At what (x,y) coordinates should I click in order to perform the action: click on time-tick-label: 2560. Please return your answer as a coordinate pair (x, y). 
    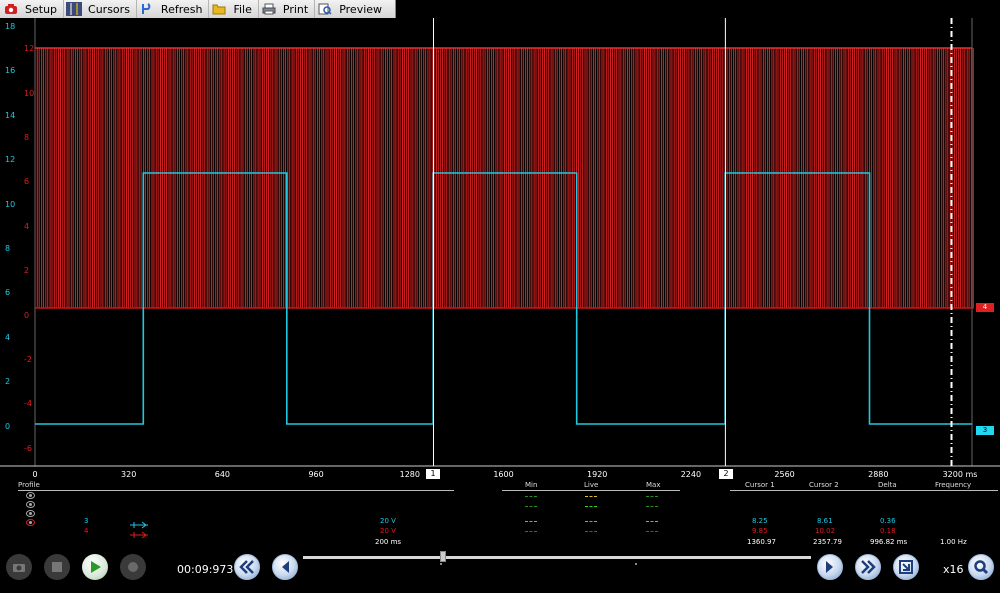
    Looking at the image, I should click on (784, 474).